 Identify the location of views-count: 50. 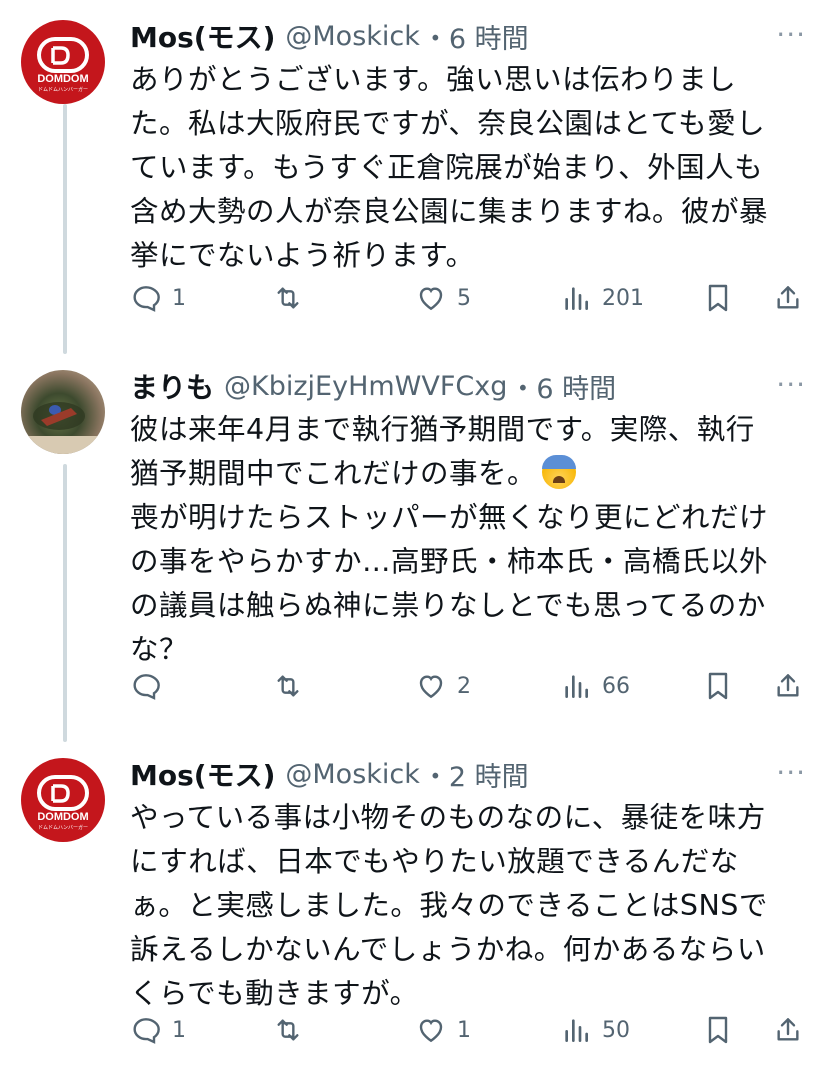
(616, 1030).